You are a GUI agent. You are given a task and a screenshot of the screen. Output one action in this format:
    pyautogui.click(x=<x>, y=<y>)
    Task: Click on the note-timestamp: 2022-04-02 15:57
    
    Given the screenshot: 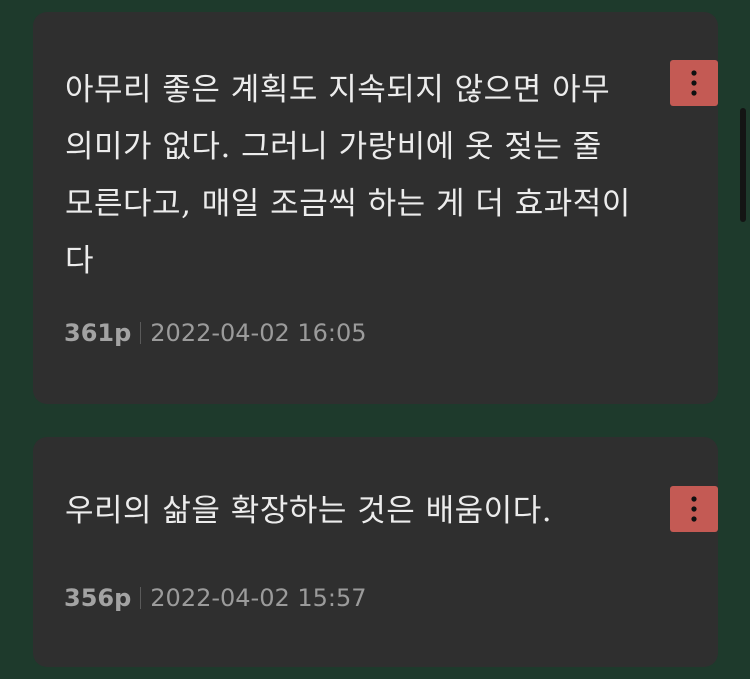 What is the action you would take?
    pyautogui.click(x=258, y=598)
    